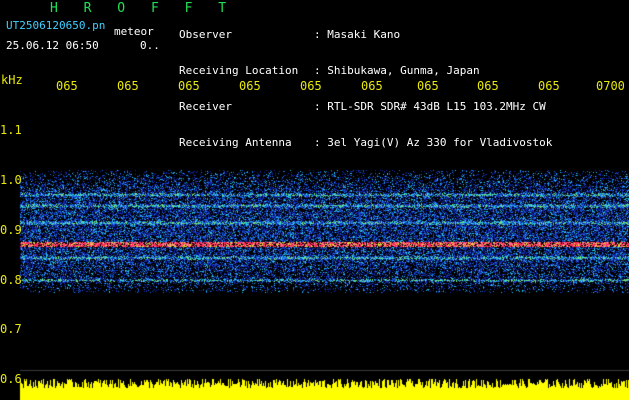 This screenshot has height=400, width=629. I want to click on info-label: Receiving Antenna, so click(235, 142).